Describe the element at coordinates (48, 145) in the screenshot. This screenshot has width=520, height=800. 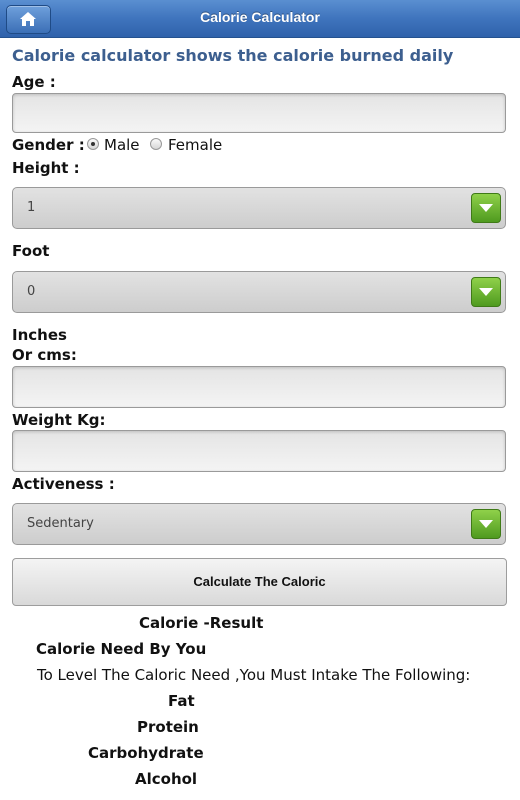
I see `gender-label: Gender :` at that location.